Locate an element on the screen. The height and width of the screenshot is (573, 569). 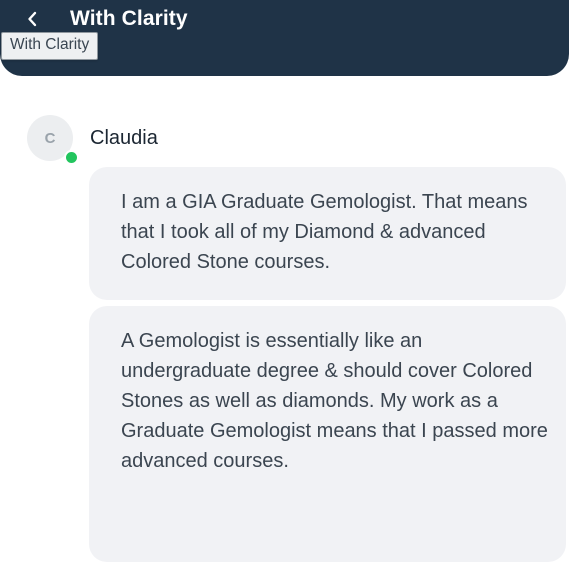
chevron-left-icon is located at coordinates (32, 19).